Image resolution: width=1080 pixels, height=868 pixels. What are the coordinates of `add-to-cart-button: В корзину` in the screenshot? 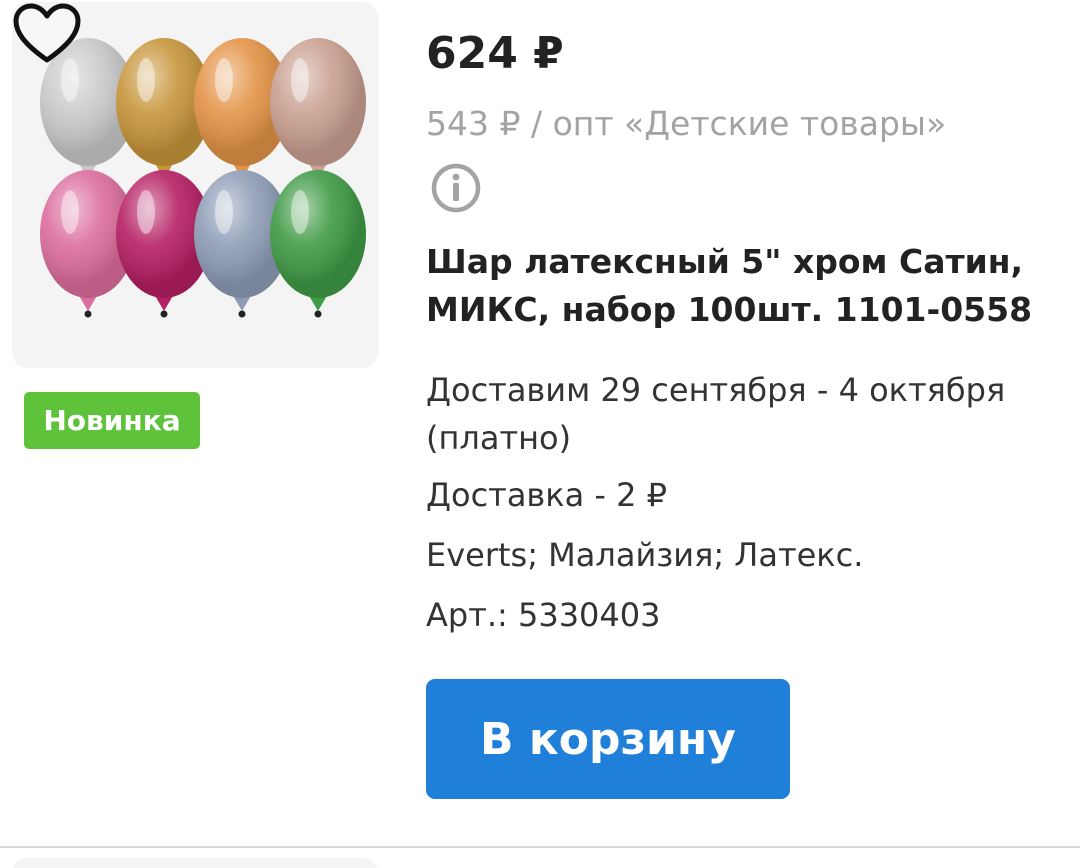 It's located at (608, 739).